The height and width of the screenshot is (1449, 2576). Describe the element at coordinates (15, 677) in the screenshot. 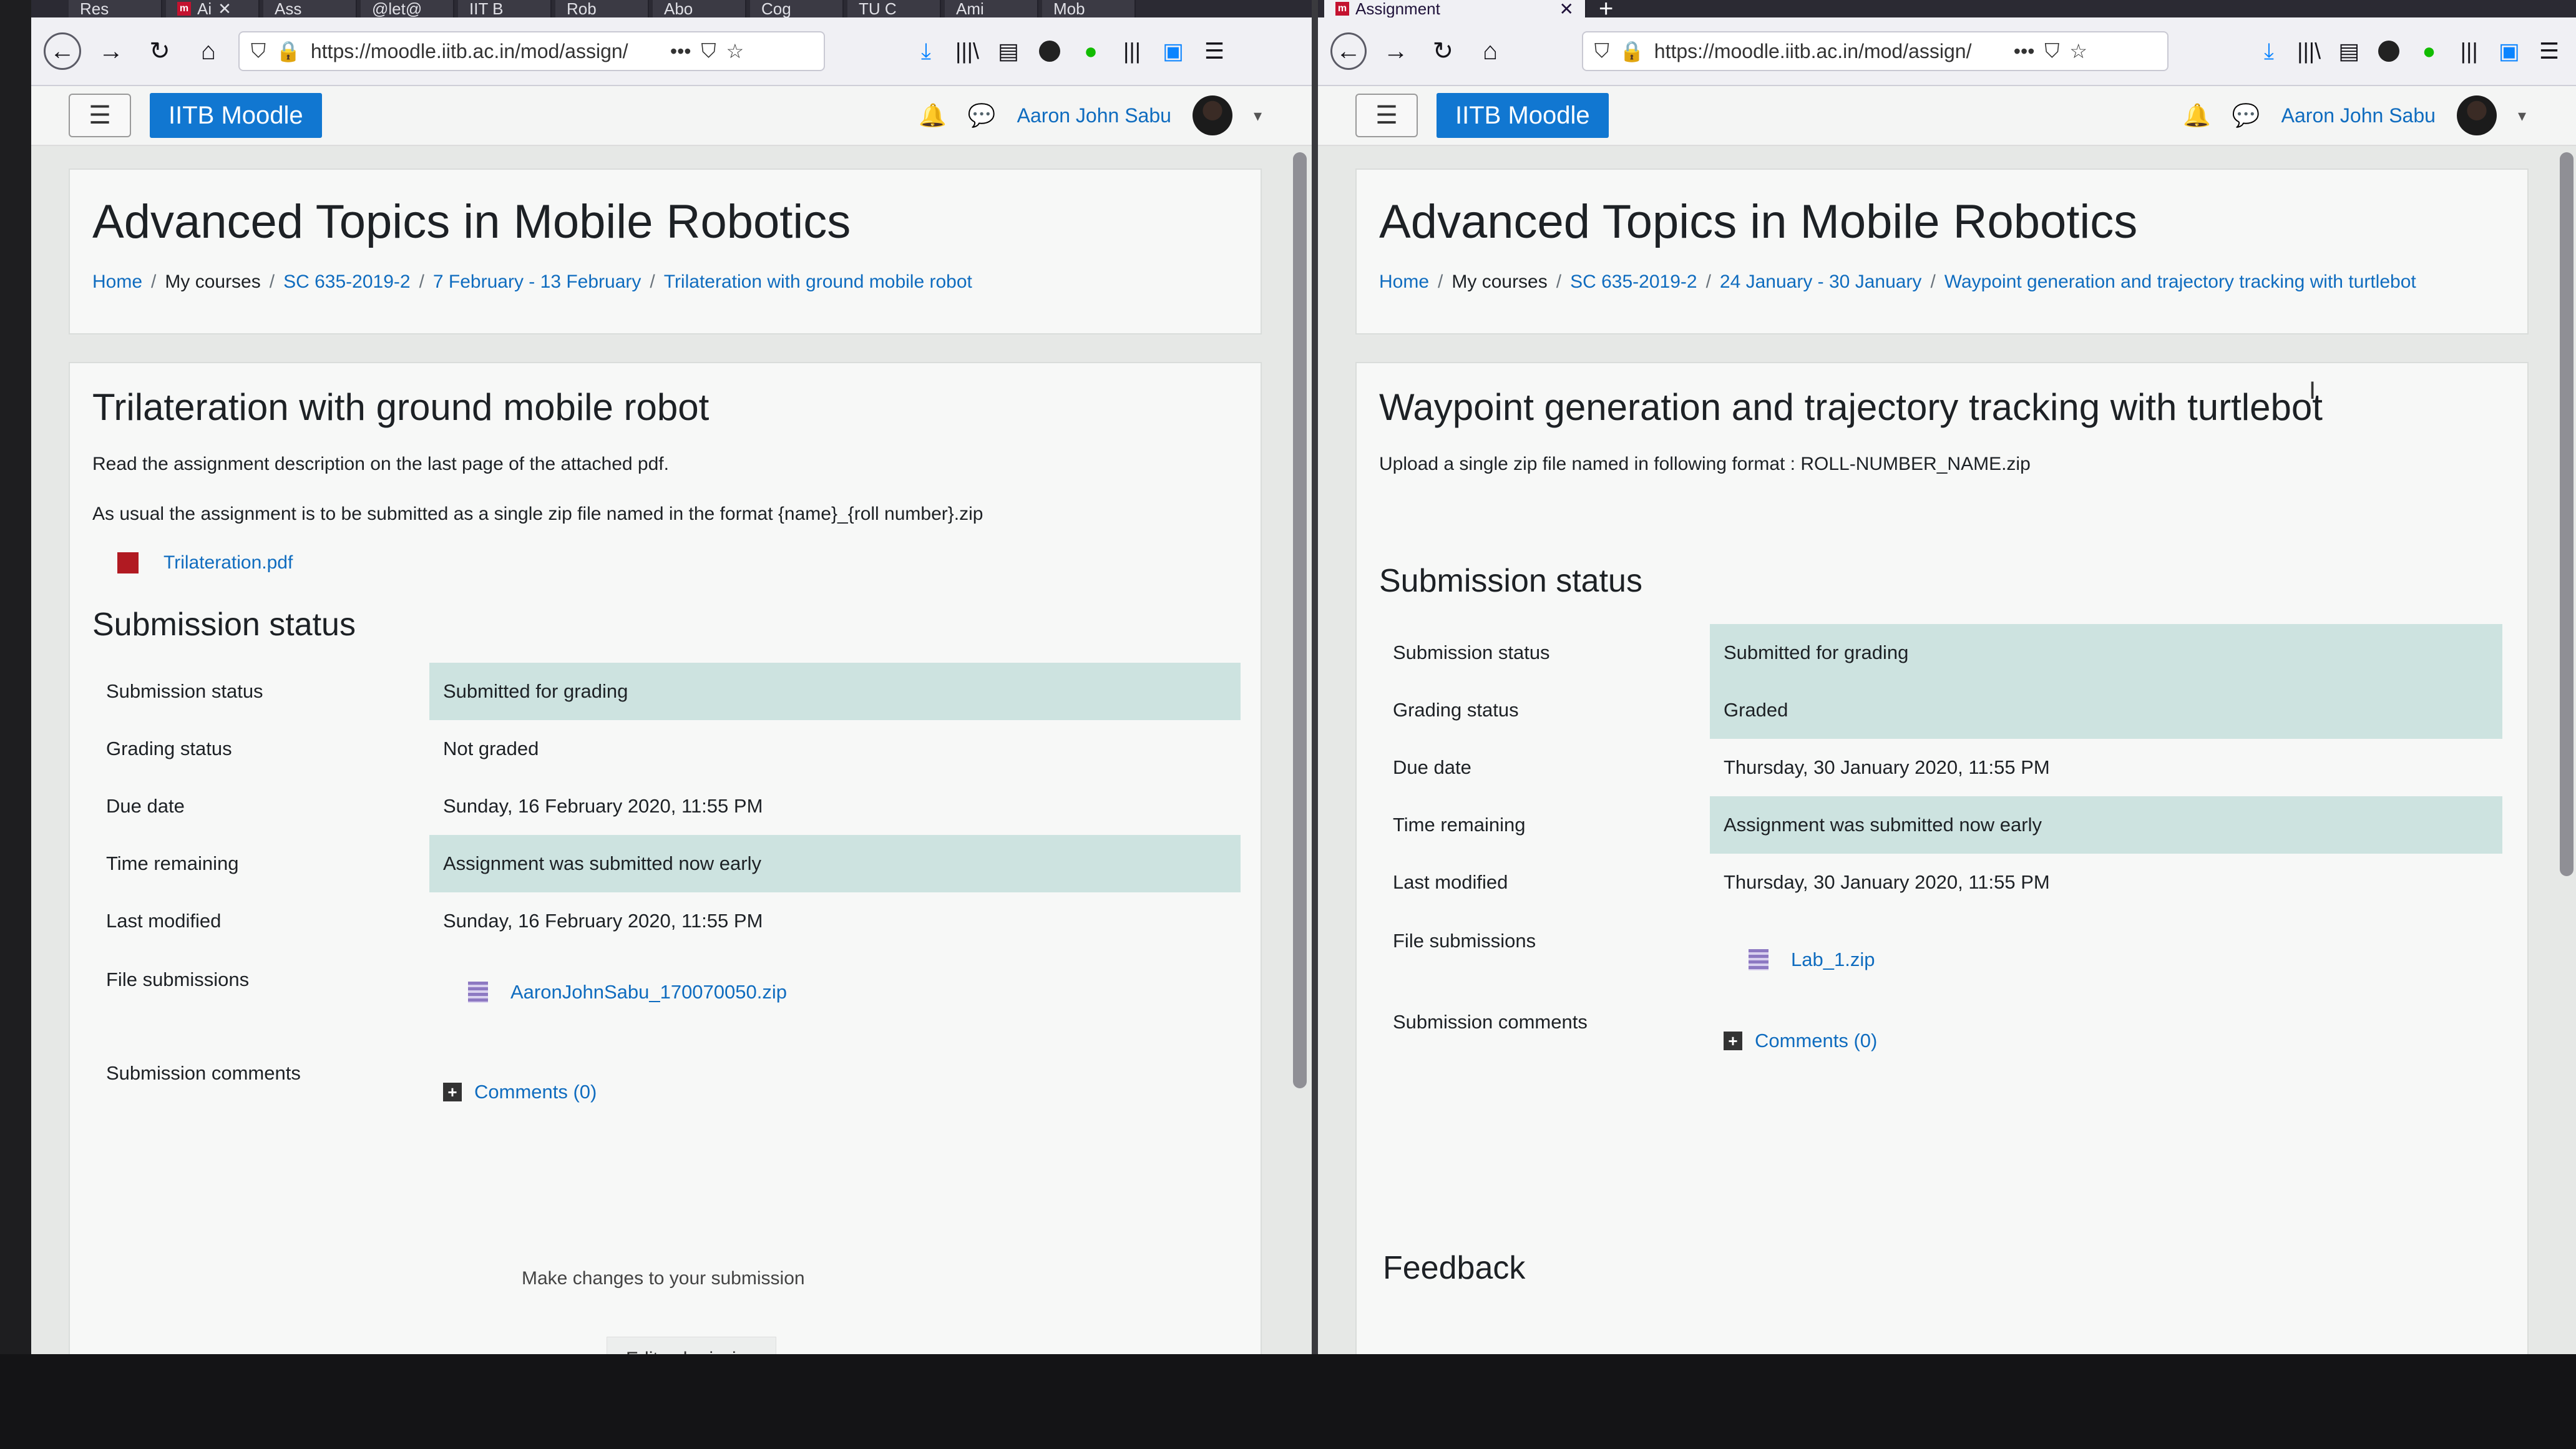

I see `monitor-bezel-left` at that location.